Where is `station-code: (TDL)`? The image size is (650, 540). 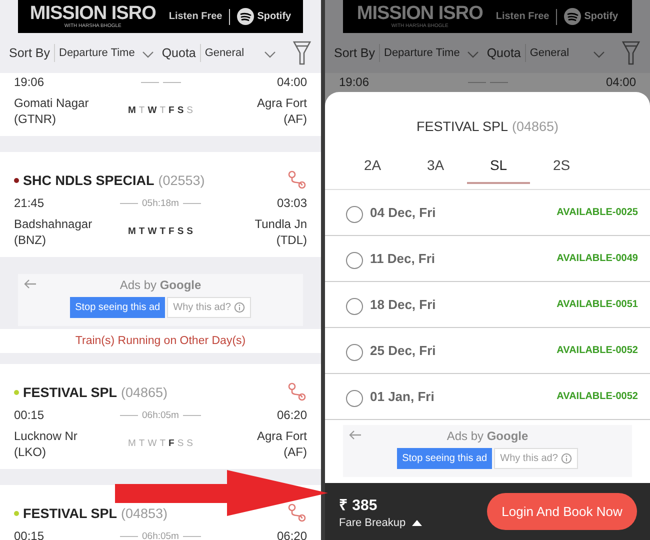
station-code: (TDL) is located at coordinates (291, 240).